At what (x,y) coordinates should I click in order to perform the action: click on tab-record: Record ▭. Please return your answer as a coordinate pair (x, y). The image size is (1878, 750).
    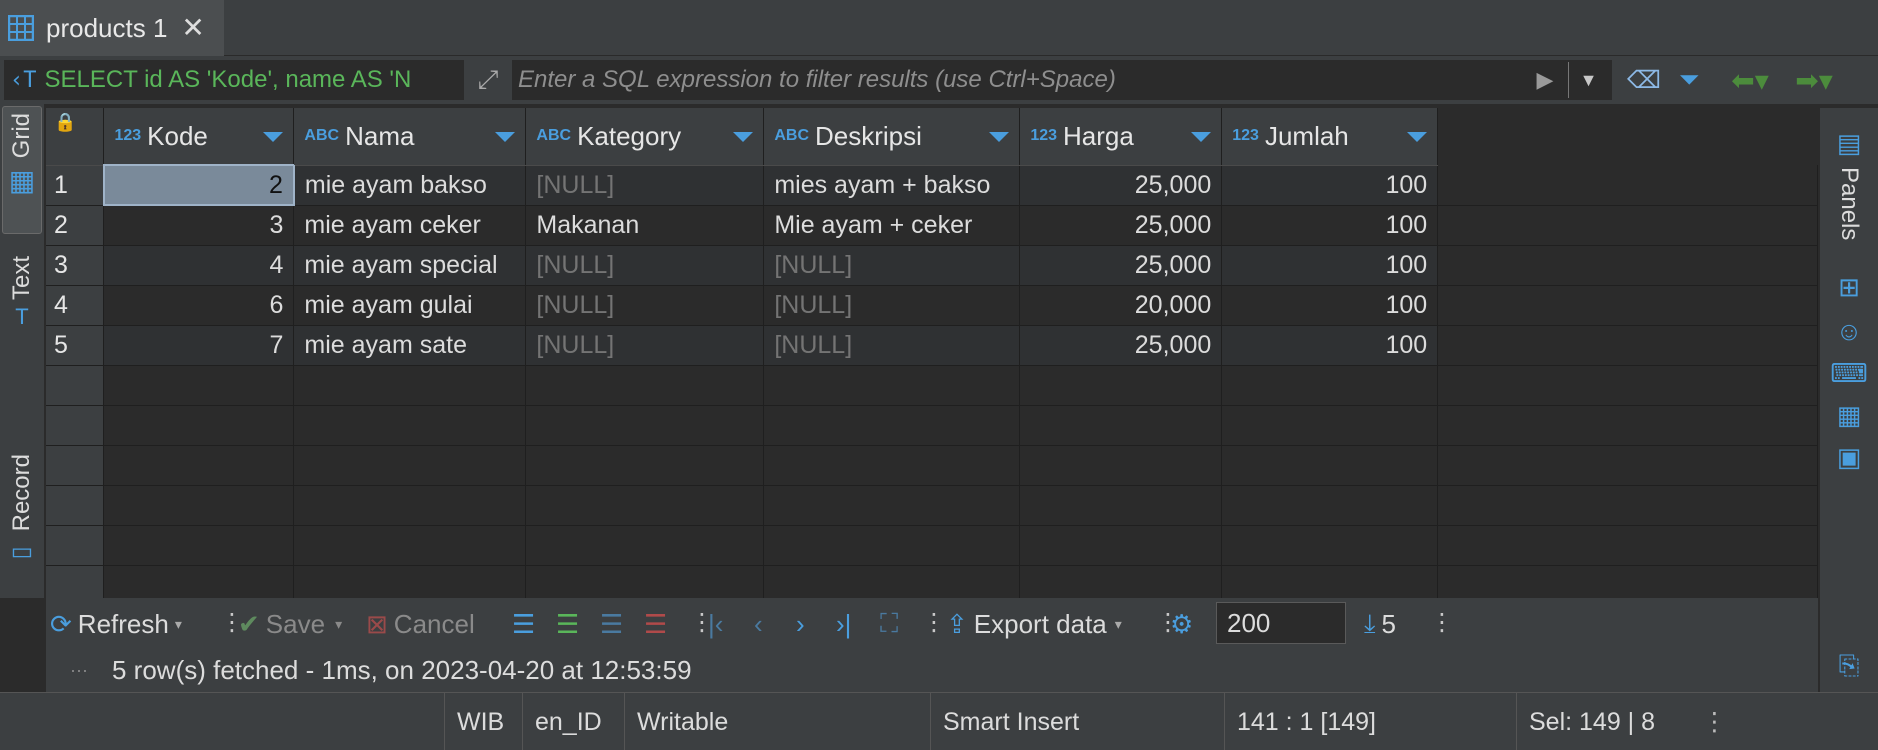
    Looking at the image, I should click on (22, 524).